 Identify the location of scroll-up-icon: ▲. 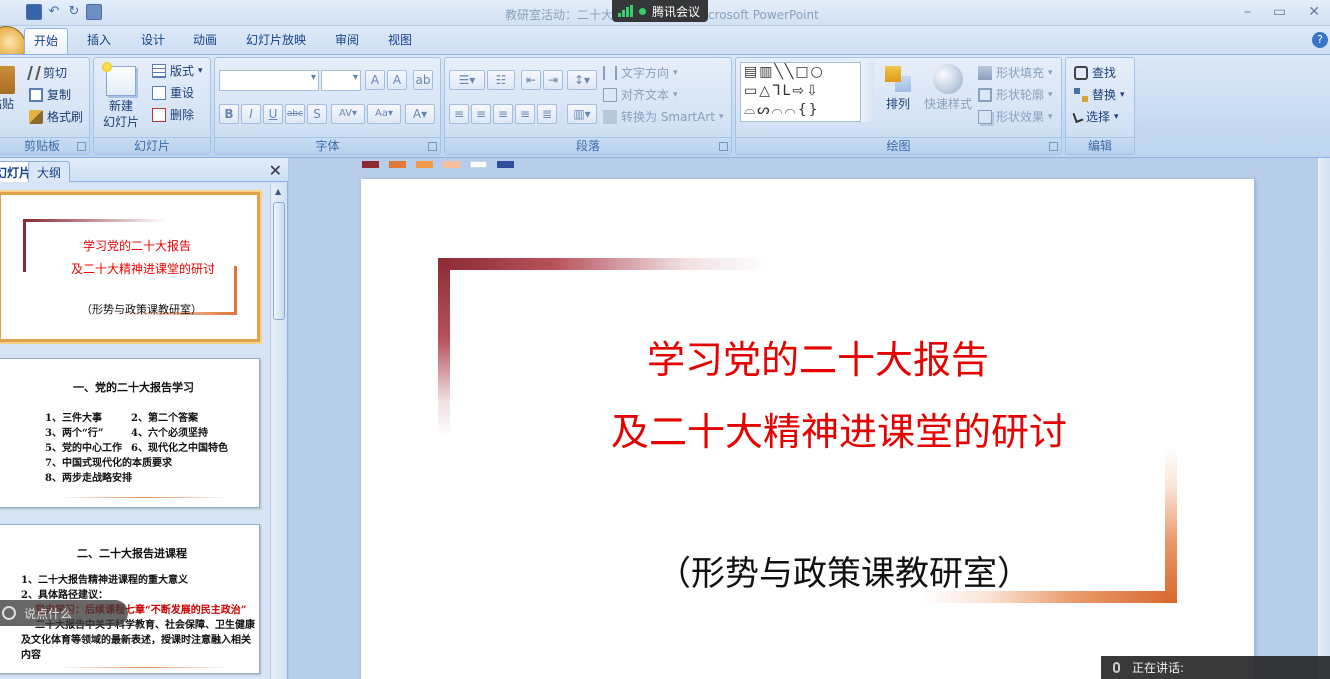
(278, 191).